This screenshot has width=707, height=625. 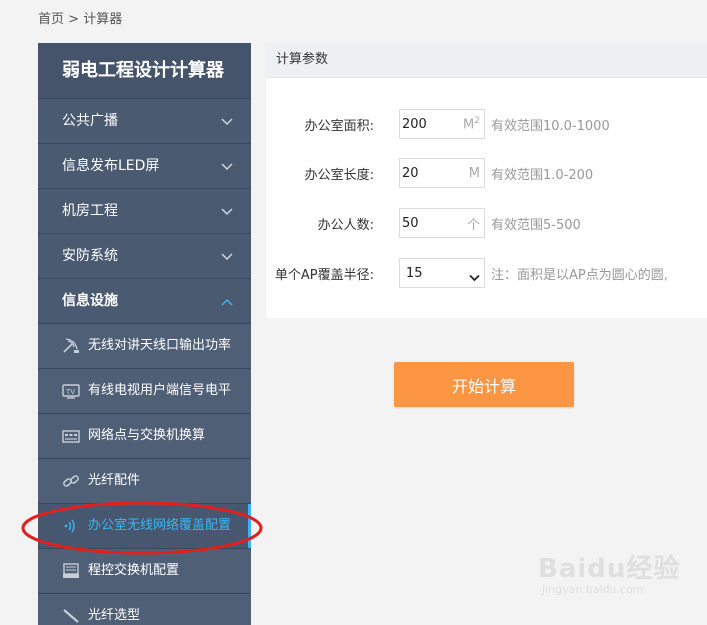 What do you see at coordinates (442, 173) in the screenshot?
I see `length-input: 20 M` at bounding box center [442, 173].